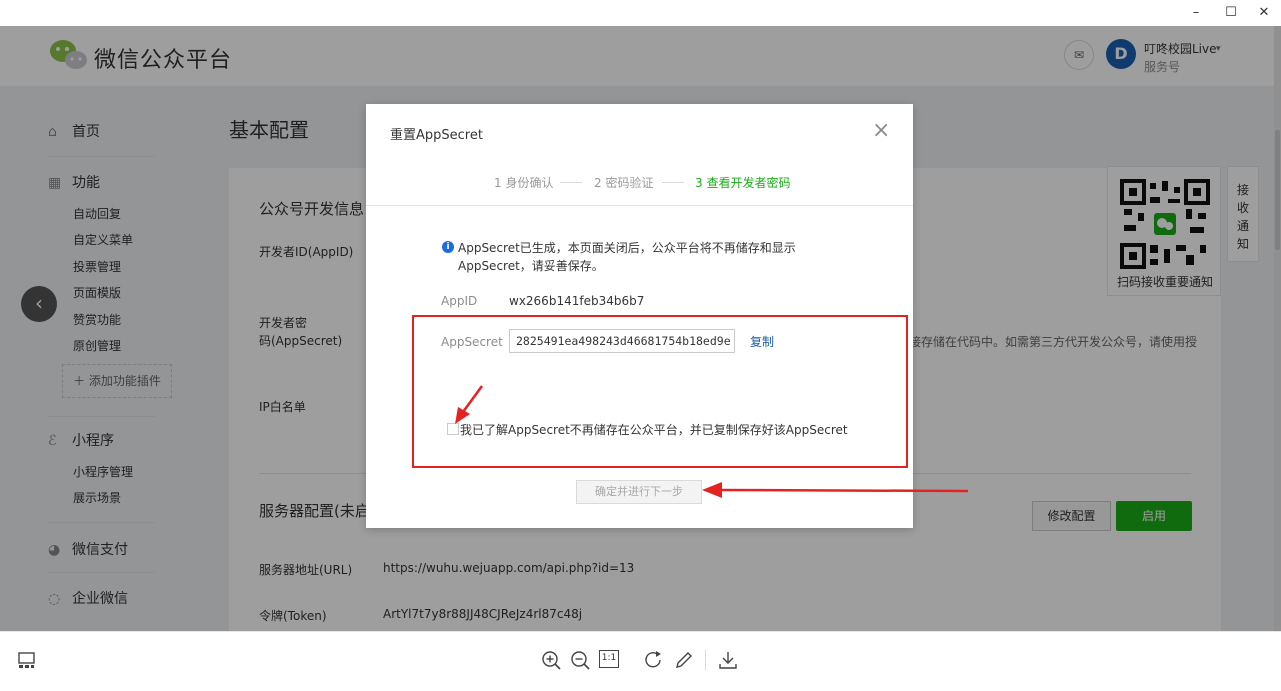  I want to click on annotation-highlight-box, so click(660, 391).